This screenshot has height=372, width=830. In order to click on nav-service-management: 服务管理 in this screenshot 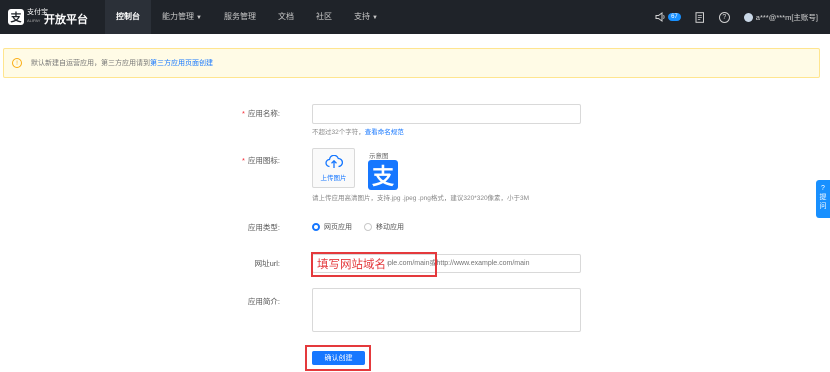, I will do `click(240, 17)`.